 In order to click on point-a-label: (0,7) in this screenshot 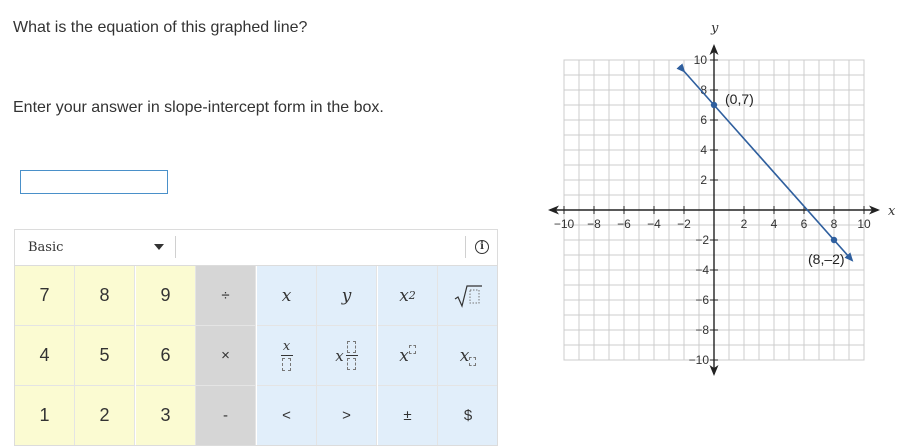, I will do `click(739, 99)`.